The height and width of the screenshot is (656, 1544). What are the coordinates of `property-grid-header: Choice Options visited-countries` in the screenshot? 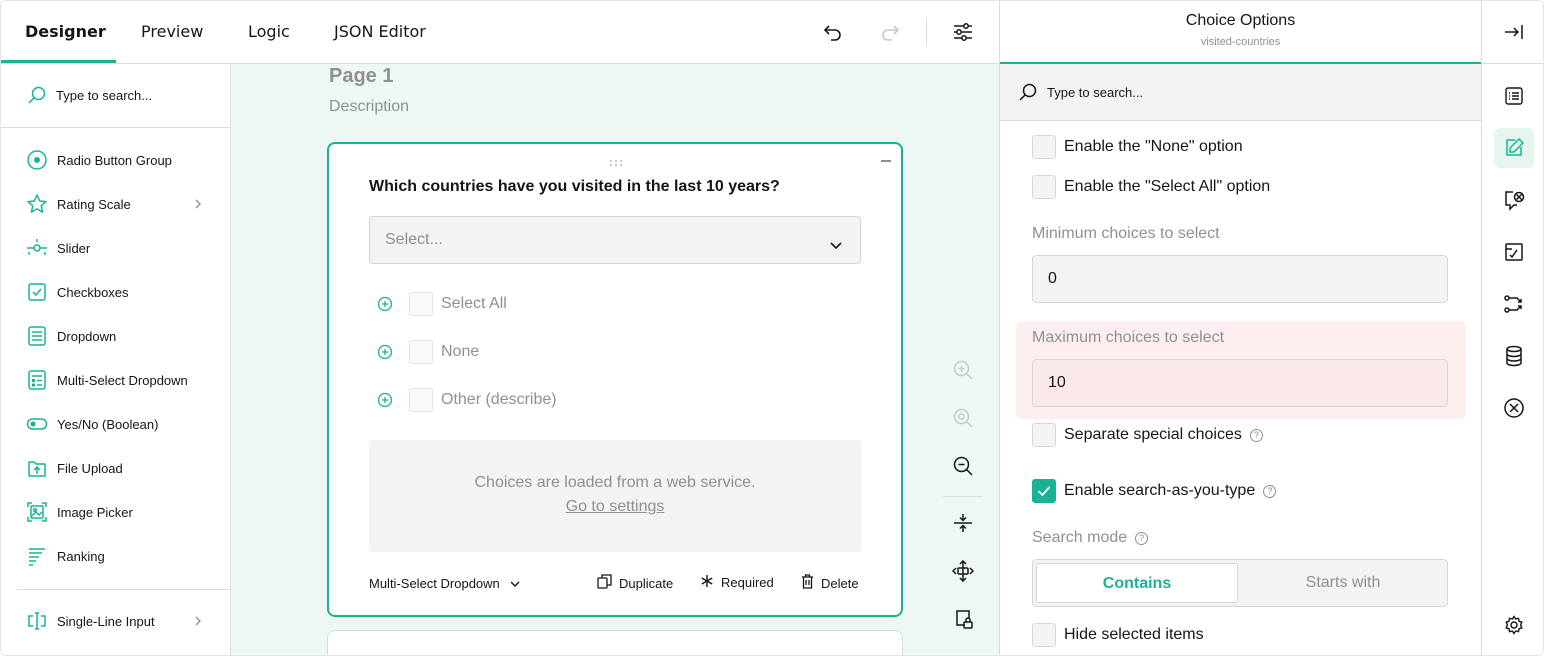 It's located at (1240, 32).